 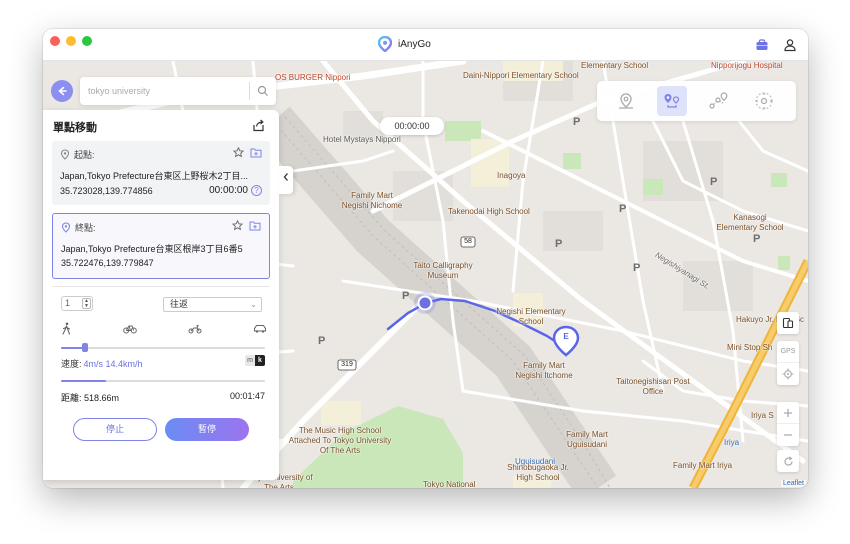 I want to click on teleport-mode-button, so click(x=626, y=101).